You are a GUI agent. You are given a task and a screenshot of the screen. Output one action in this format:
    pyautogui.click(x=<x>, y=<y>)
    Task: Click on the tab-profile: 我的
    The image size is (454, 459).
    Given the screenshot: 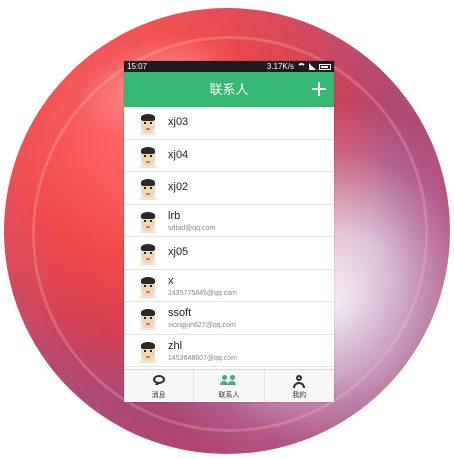 What is the action you would take?
    pyautogui.click(x=298, y=386)
    